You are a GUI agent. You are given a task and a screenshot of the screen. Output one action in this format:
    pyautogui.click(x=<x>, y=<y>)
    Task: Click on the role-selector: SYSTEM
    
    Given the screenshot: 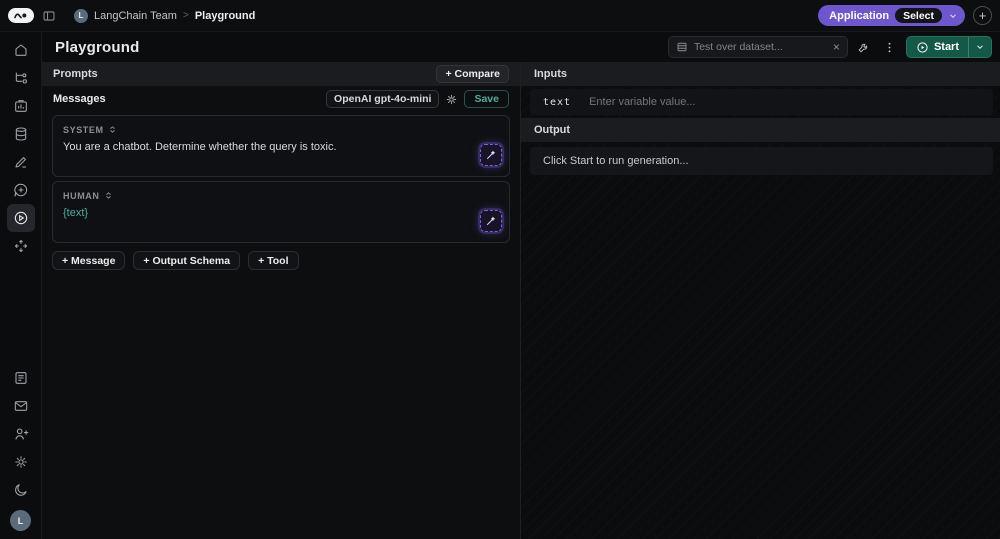 What is the action you would take?
    pyautogui.click(x=90, y=129)
    